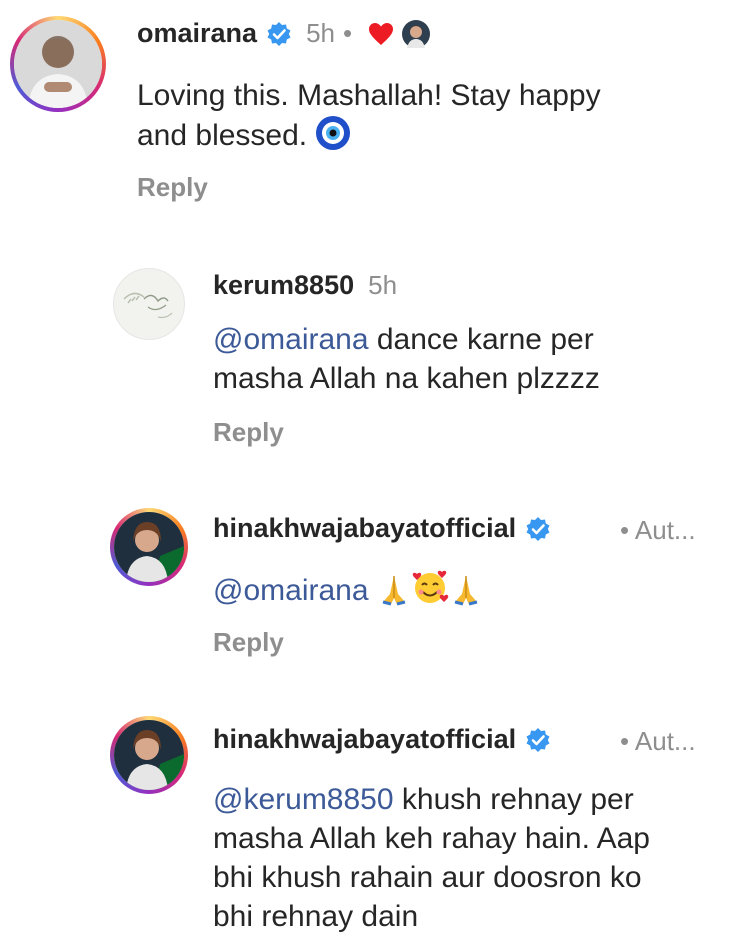 The image size is (735, 945). I want to click on calligraphy-avatar-icon, so click(148, 305).